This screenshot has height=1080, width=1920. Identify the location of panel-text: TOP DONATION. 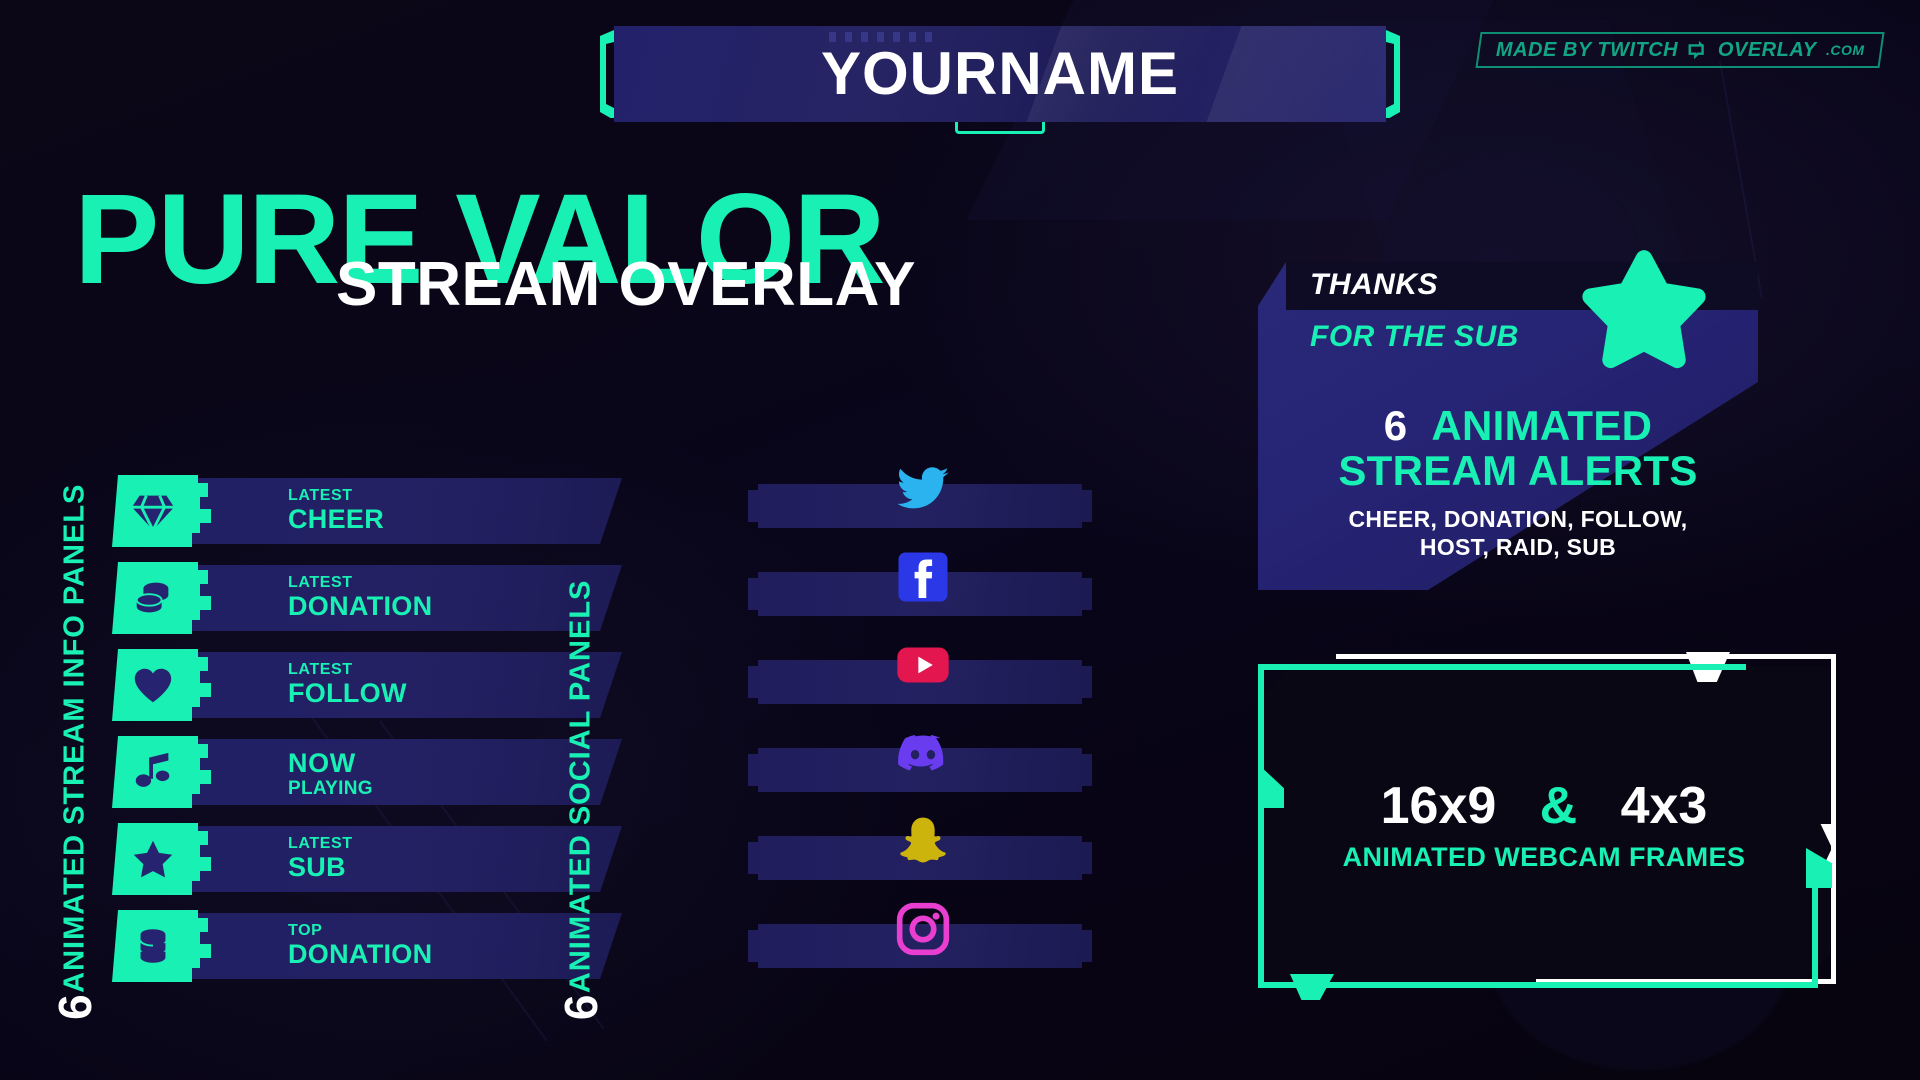
(360, 946).